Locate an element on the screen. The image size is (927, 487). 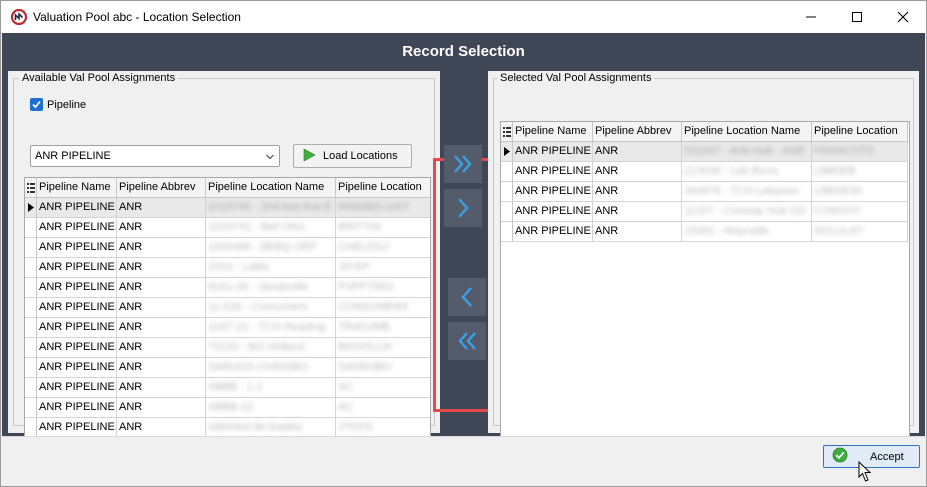
title-bar: Valuation Pool abc - Location Selection is located at coordinates (463, 17).